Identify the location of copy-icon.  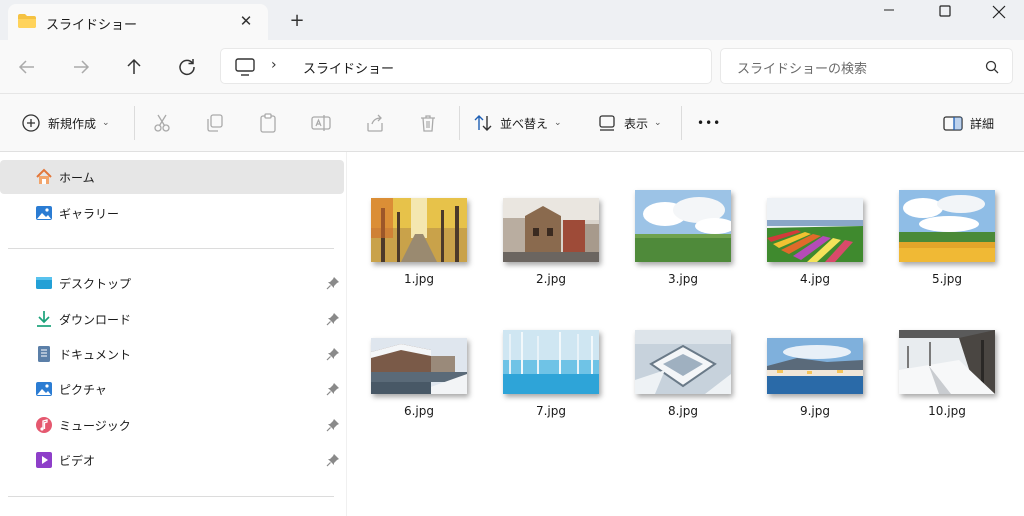
(215, 123).